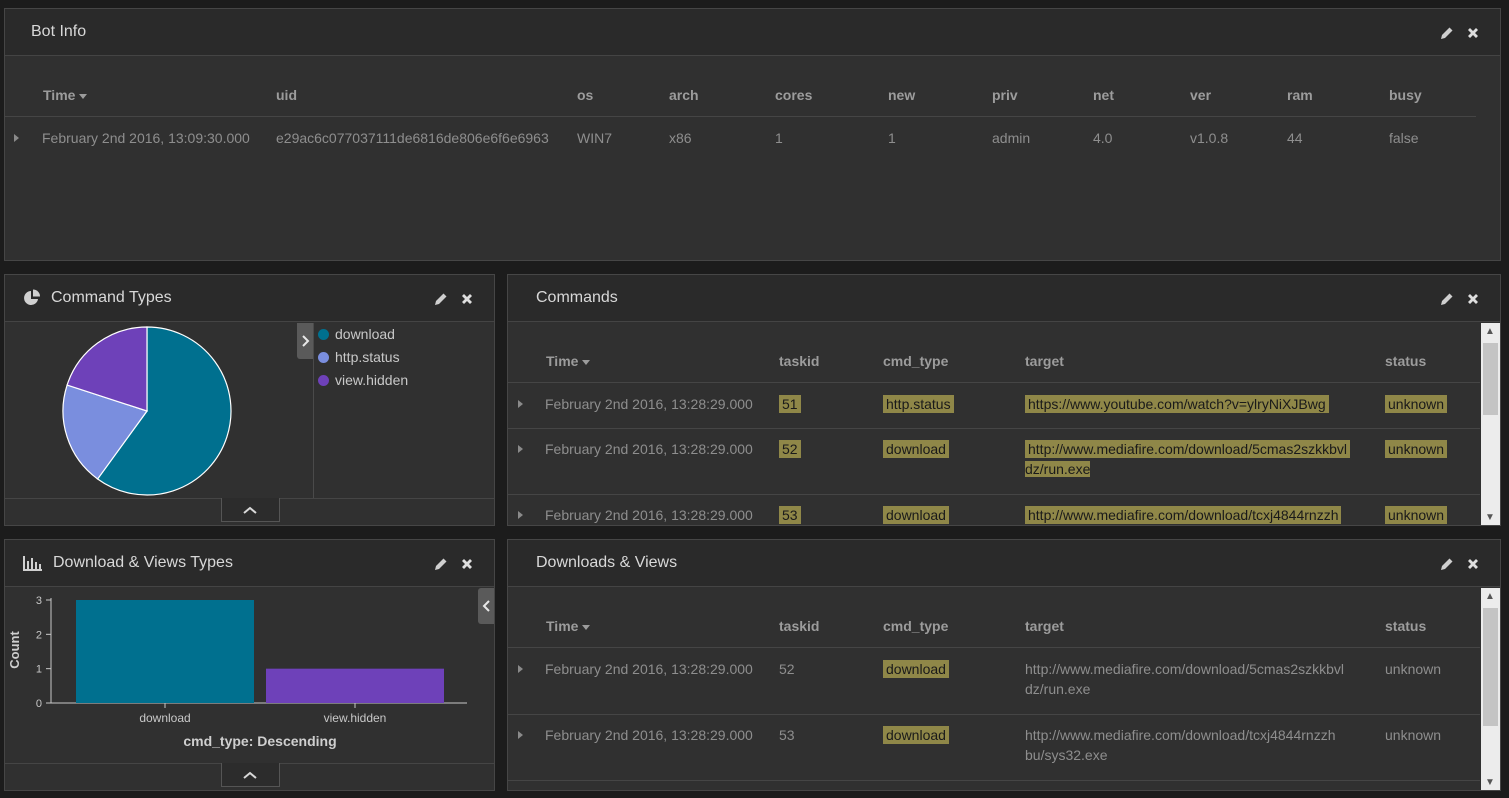 Image resolution: width=1509 pixels, height=798 pixels. I want to click on cell-priv: admin, so click(1011, 138).